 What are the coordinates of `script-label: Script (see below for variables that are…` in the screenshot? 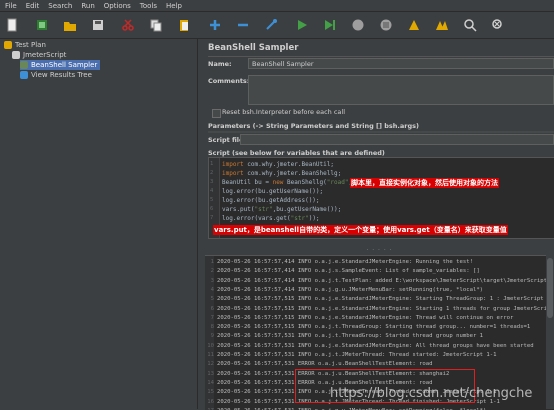 It's located at (296, 153).